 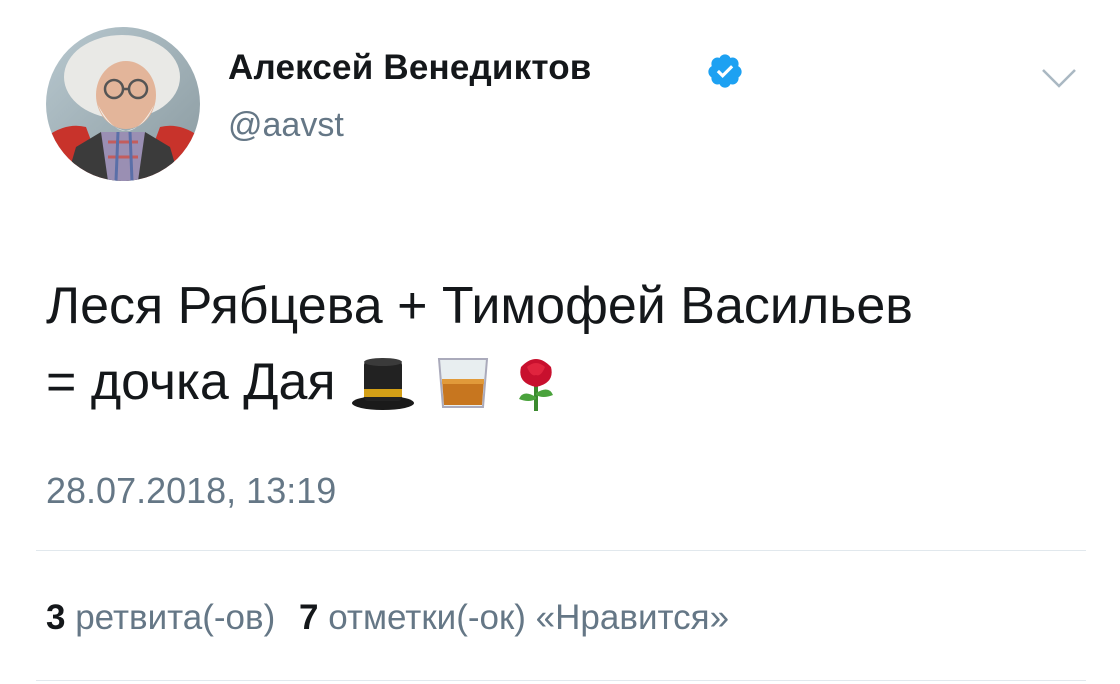 I want to click on likes-stat: 7 отметки(-ок) «Нравится», so click(x=514, y=617).